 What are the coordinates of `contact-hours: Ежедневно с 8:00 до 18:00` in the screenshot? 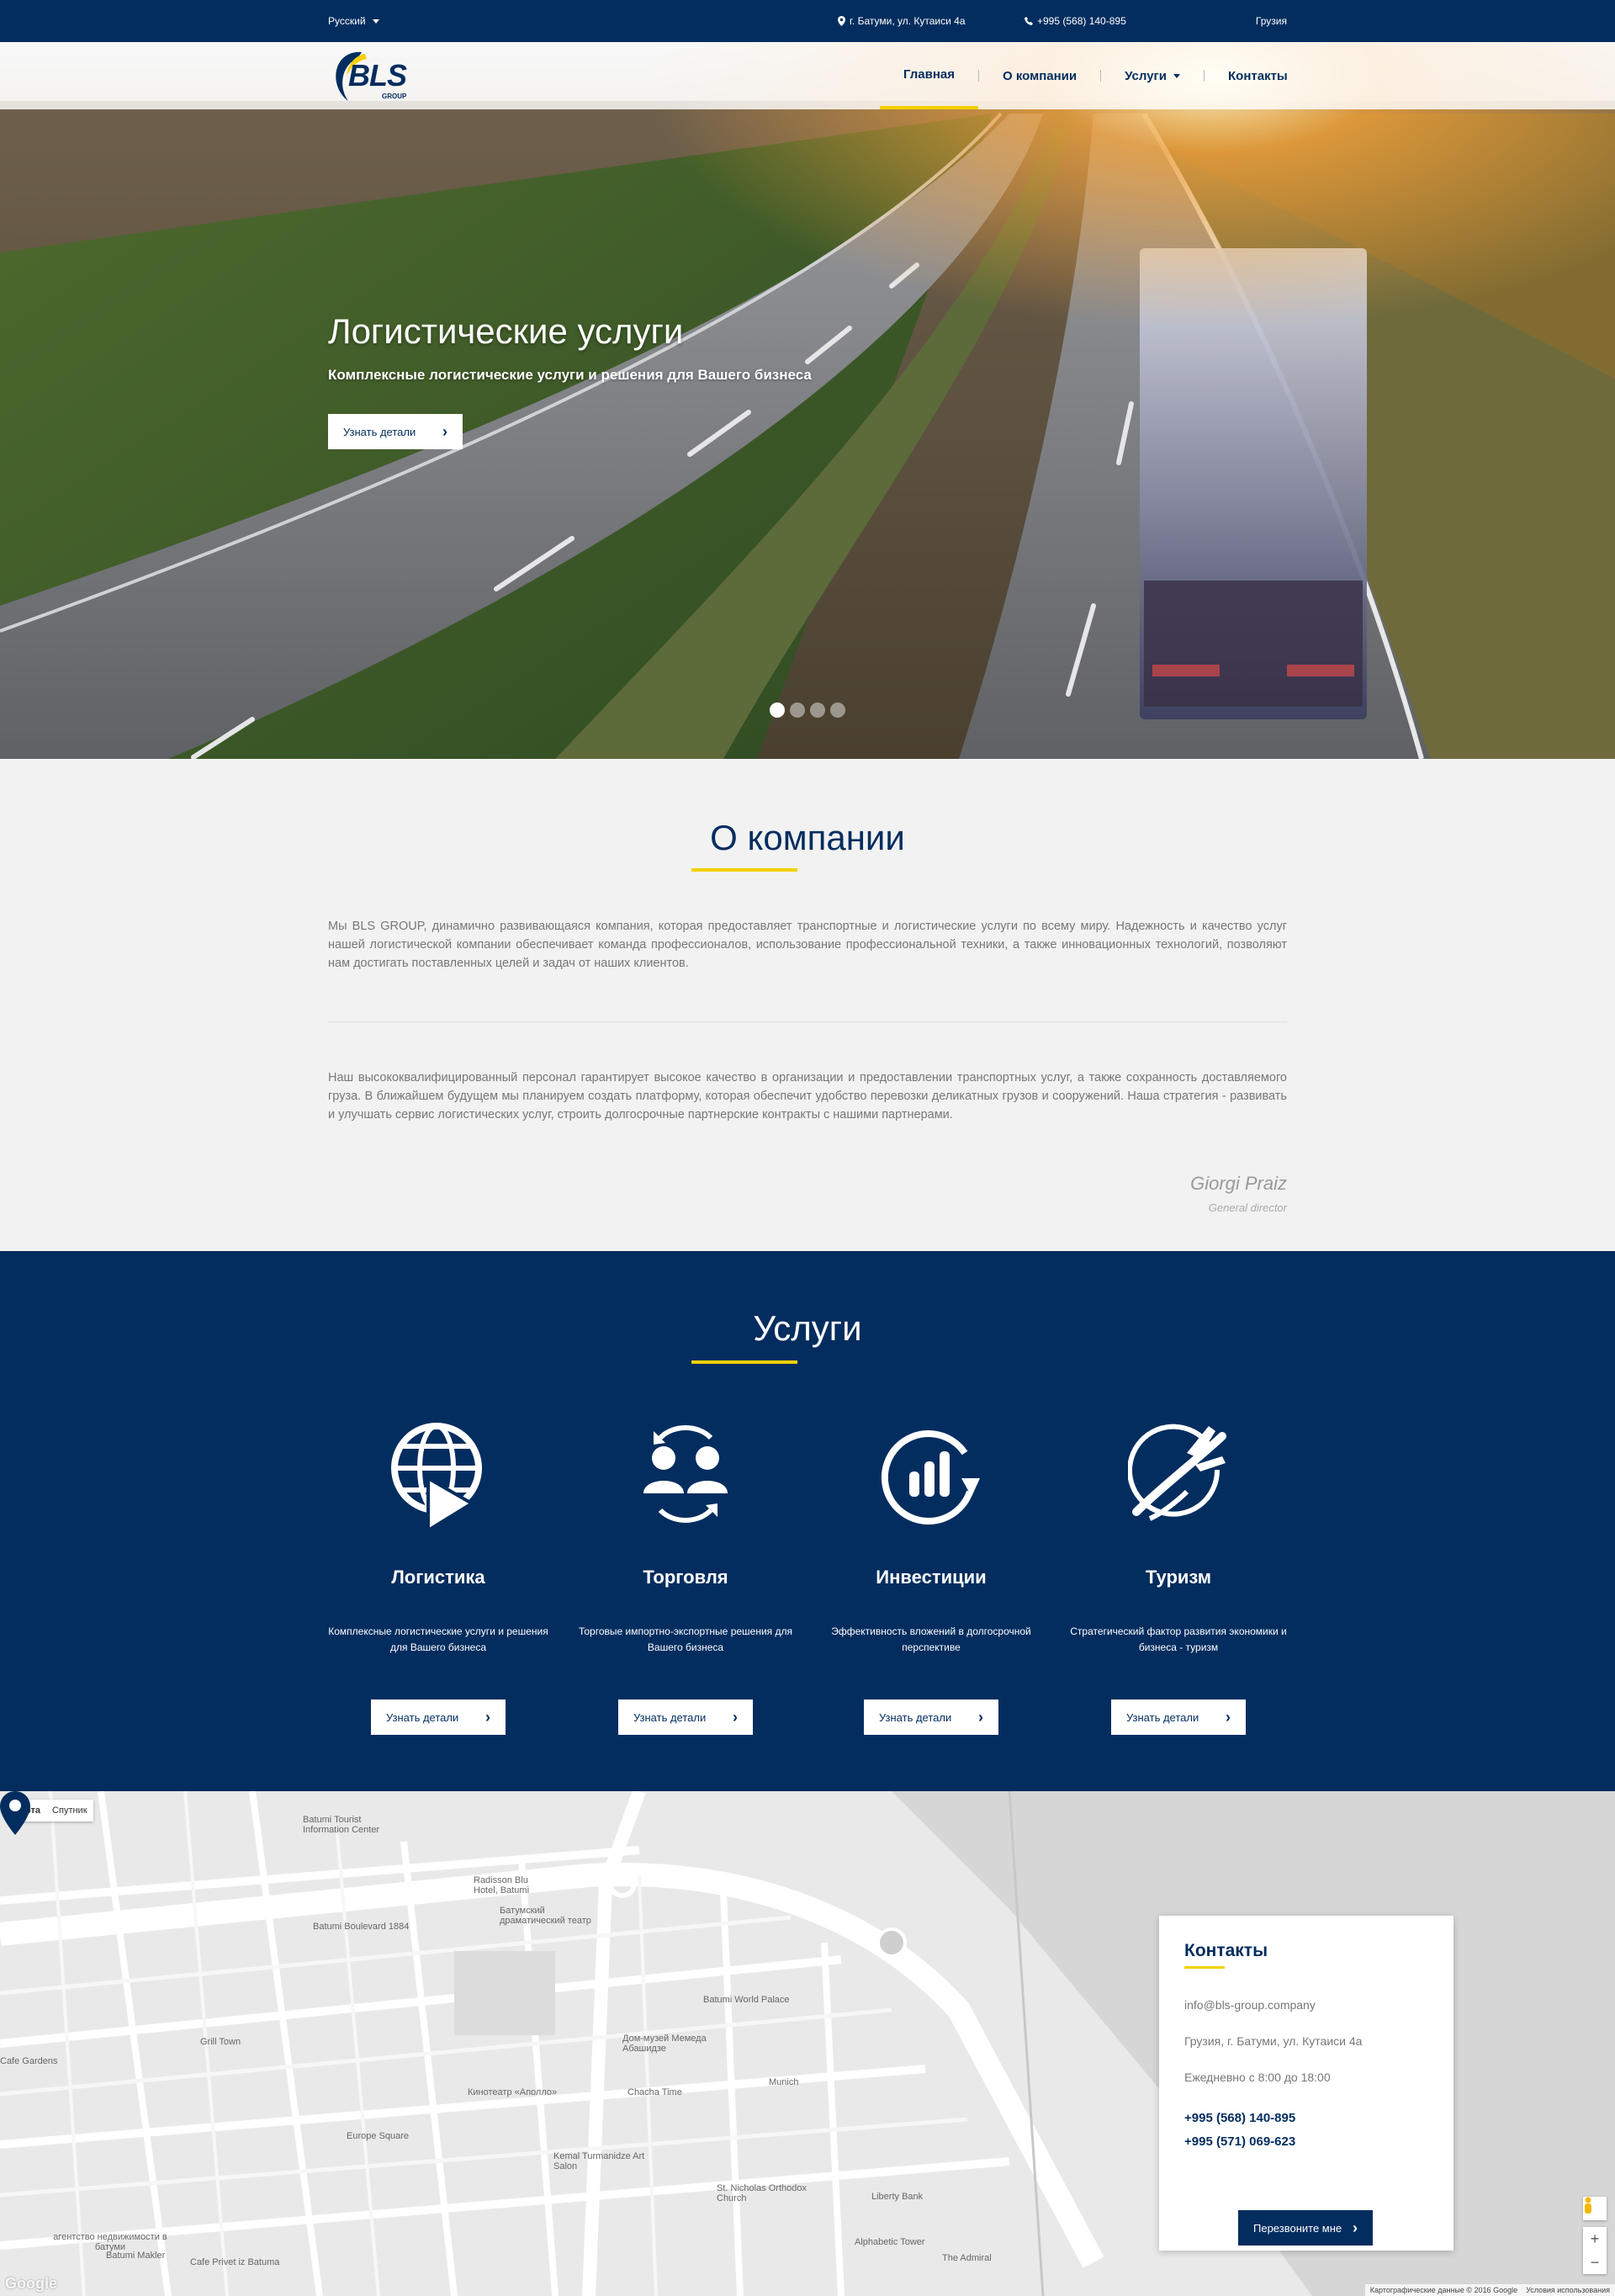 It's located at (1257, 2078).